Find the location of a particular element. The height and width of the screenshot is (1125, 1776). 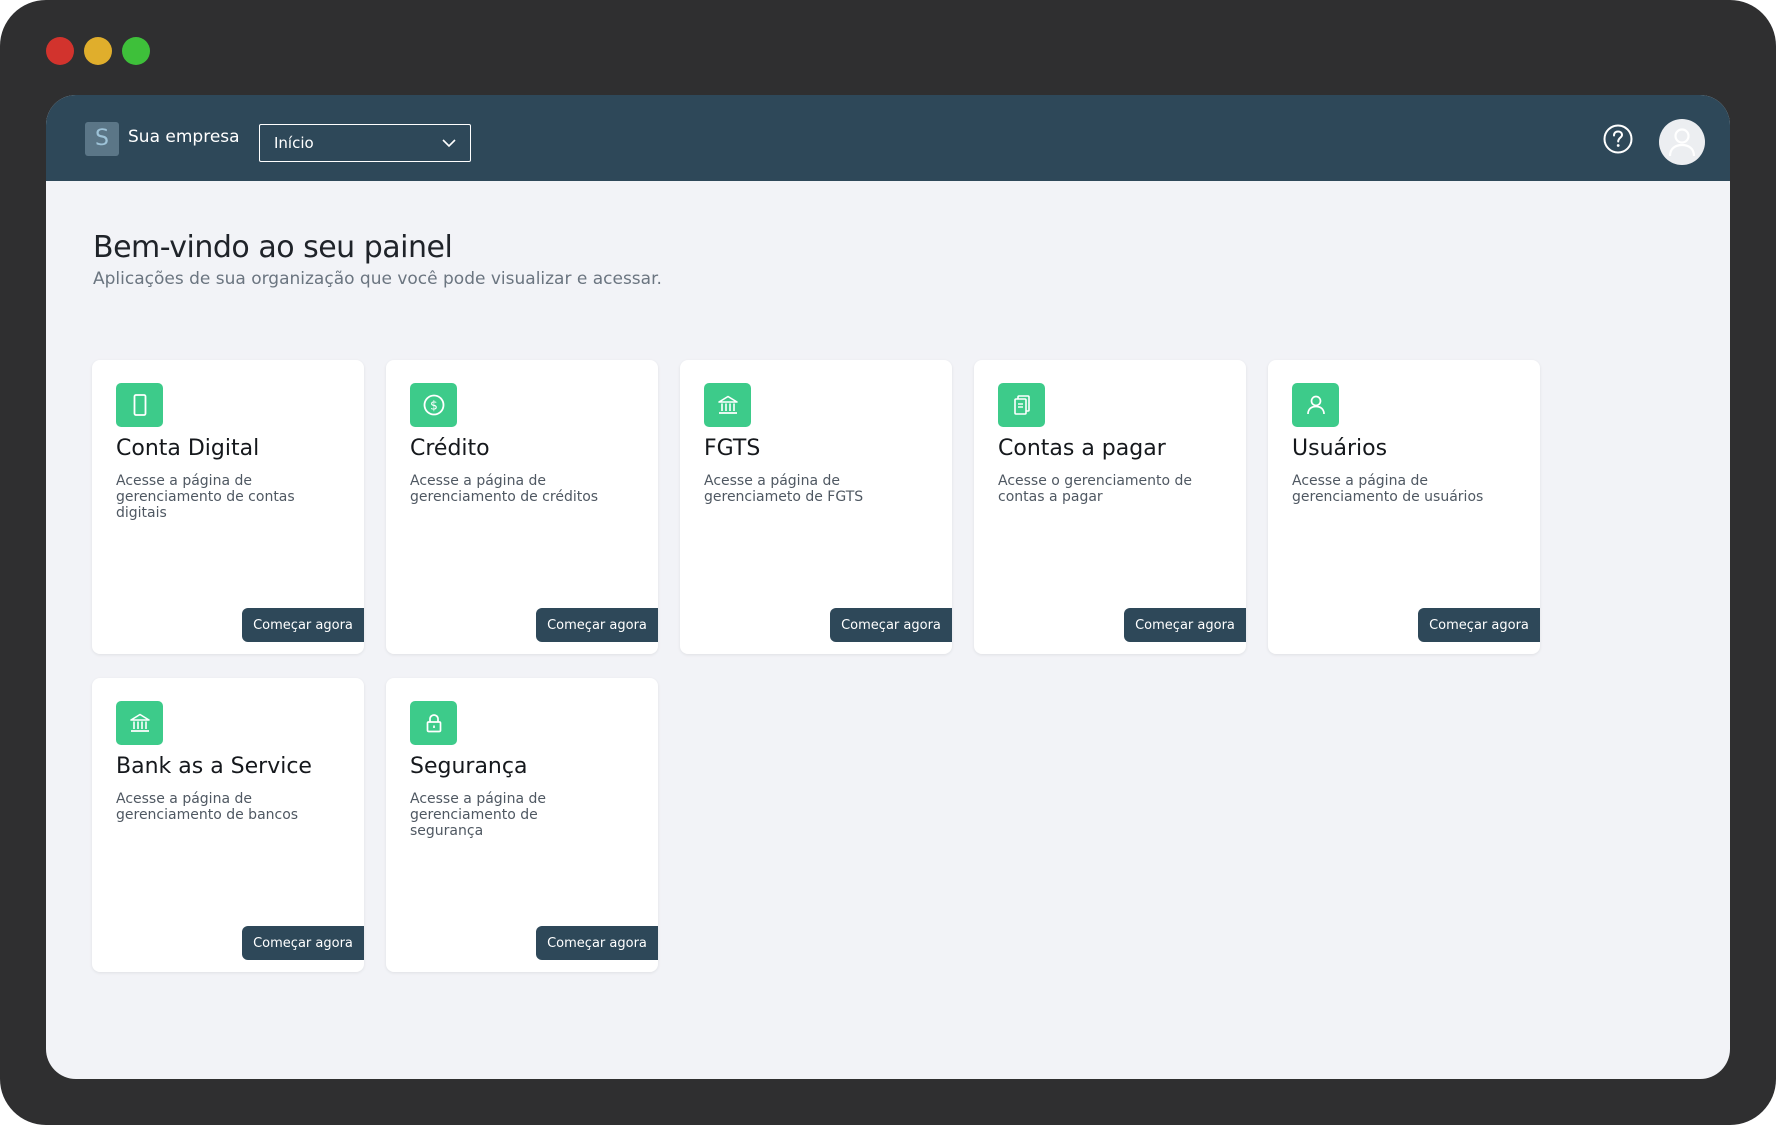

page-select-value: Início is located at coordinates (294, 143).